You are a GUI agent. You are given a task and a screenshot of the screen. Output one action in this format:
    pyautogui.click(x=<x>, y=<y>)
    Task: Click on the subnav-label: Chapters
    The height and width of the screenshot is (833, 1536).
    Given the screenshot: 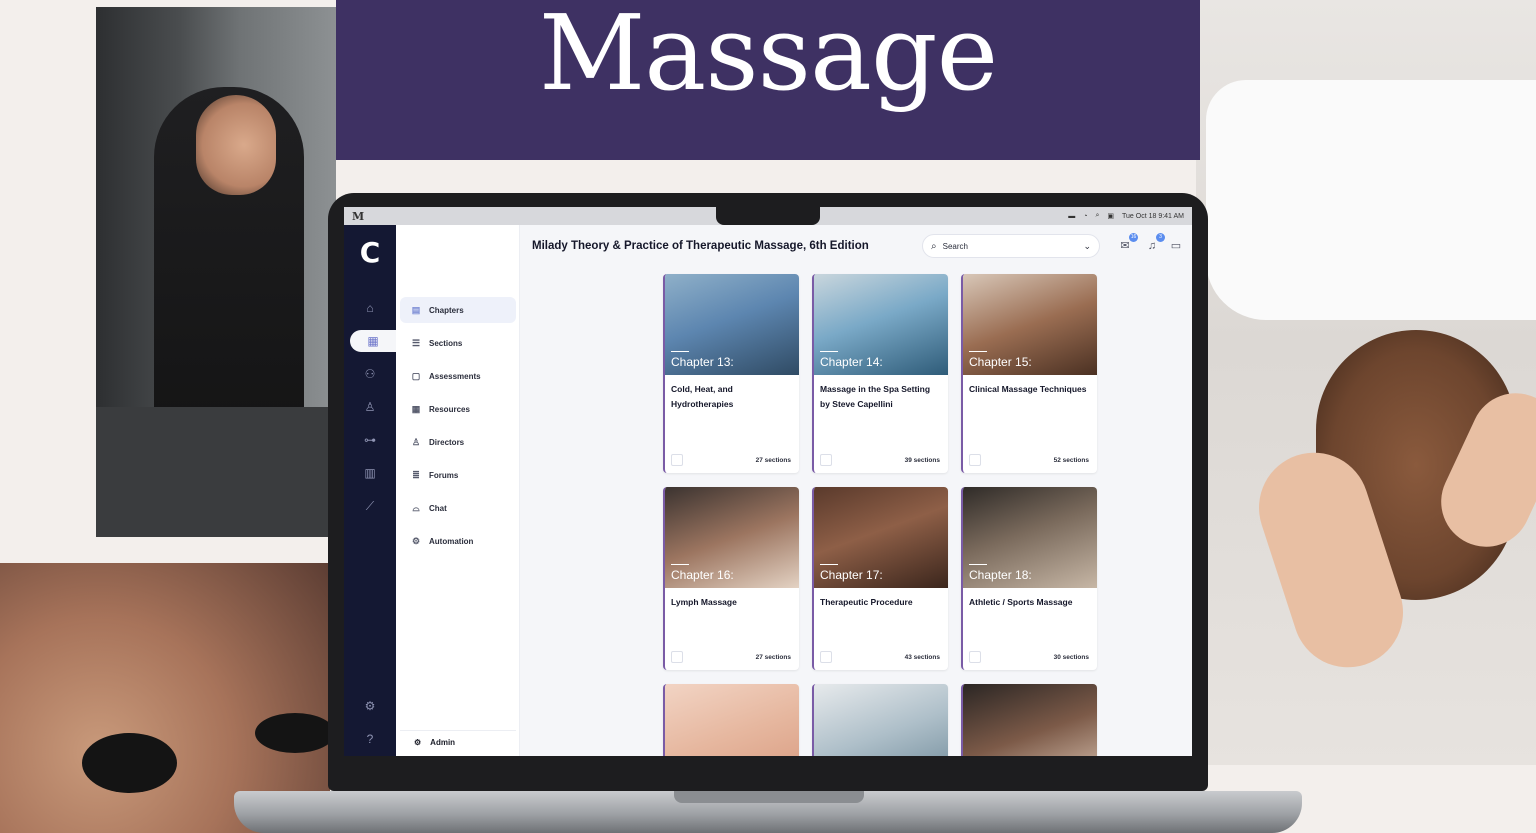 What is the action you would take?
    pyautogui.click(x=446, y=310)
    